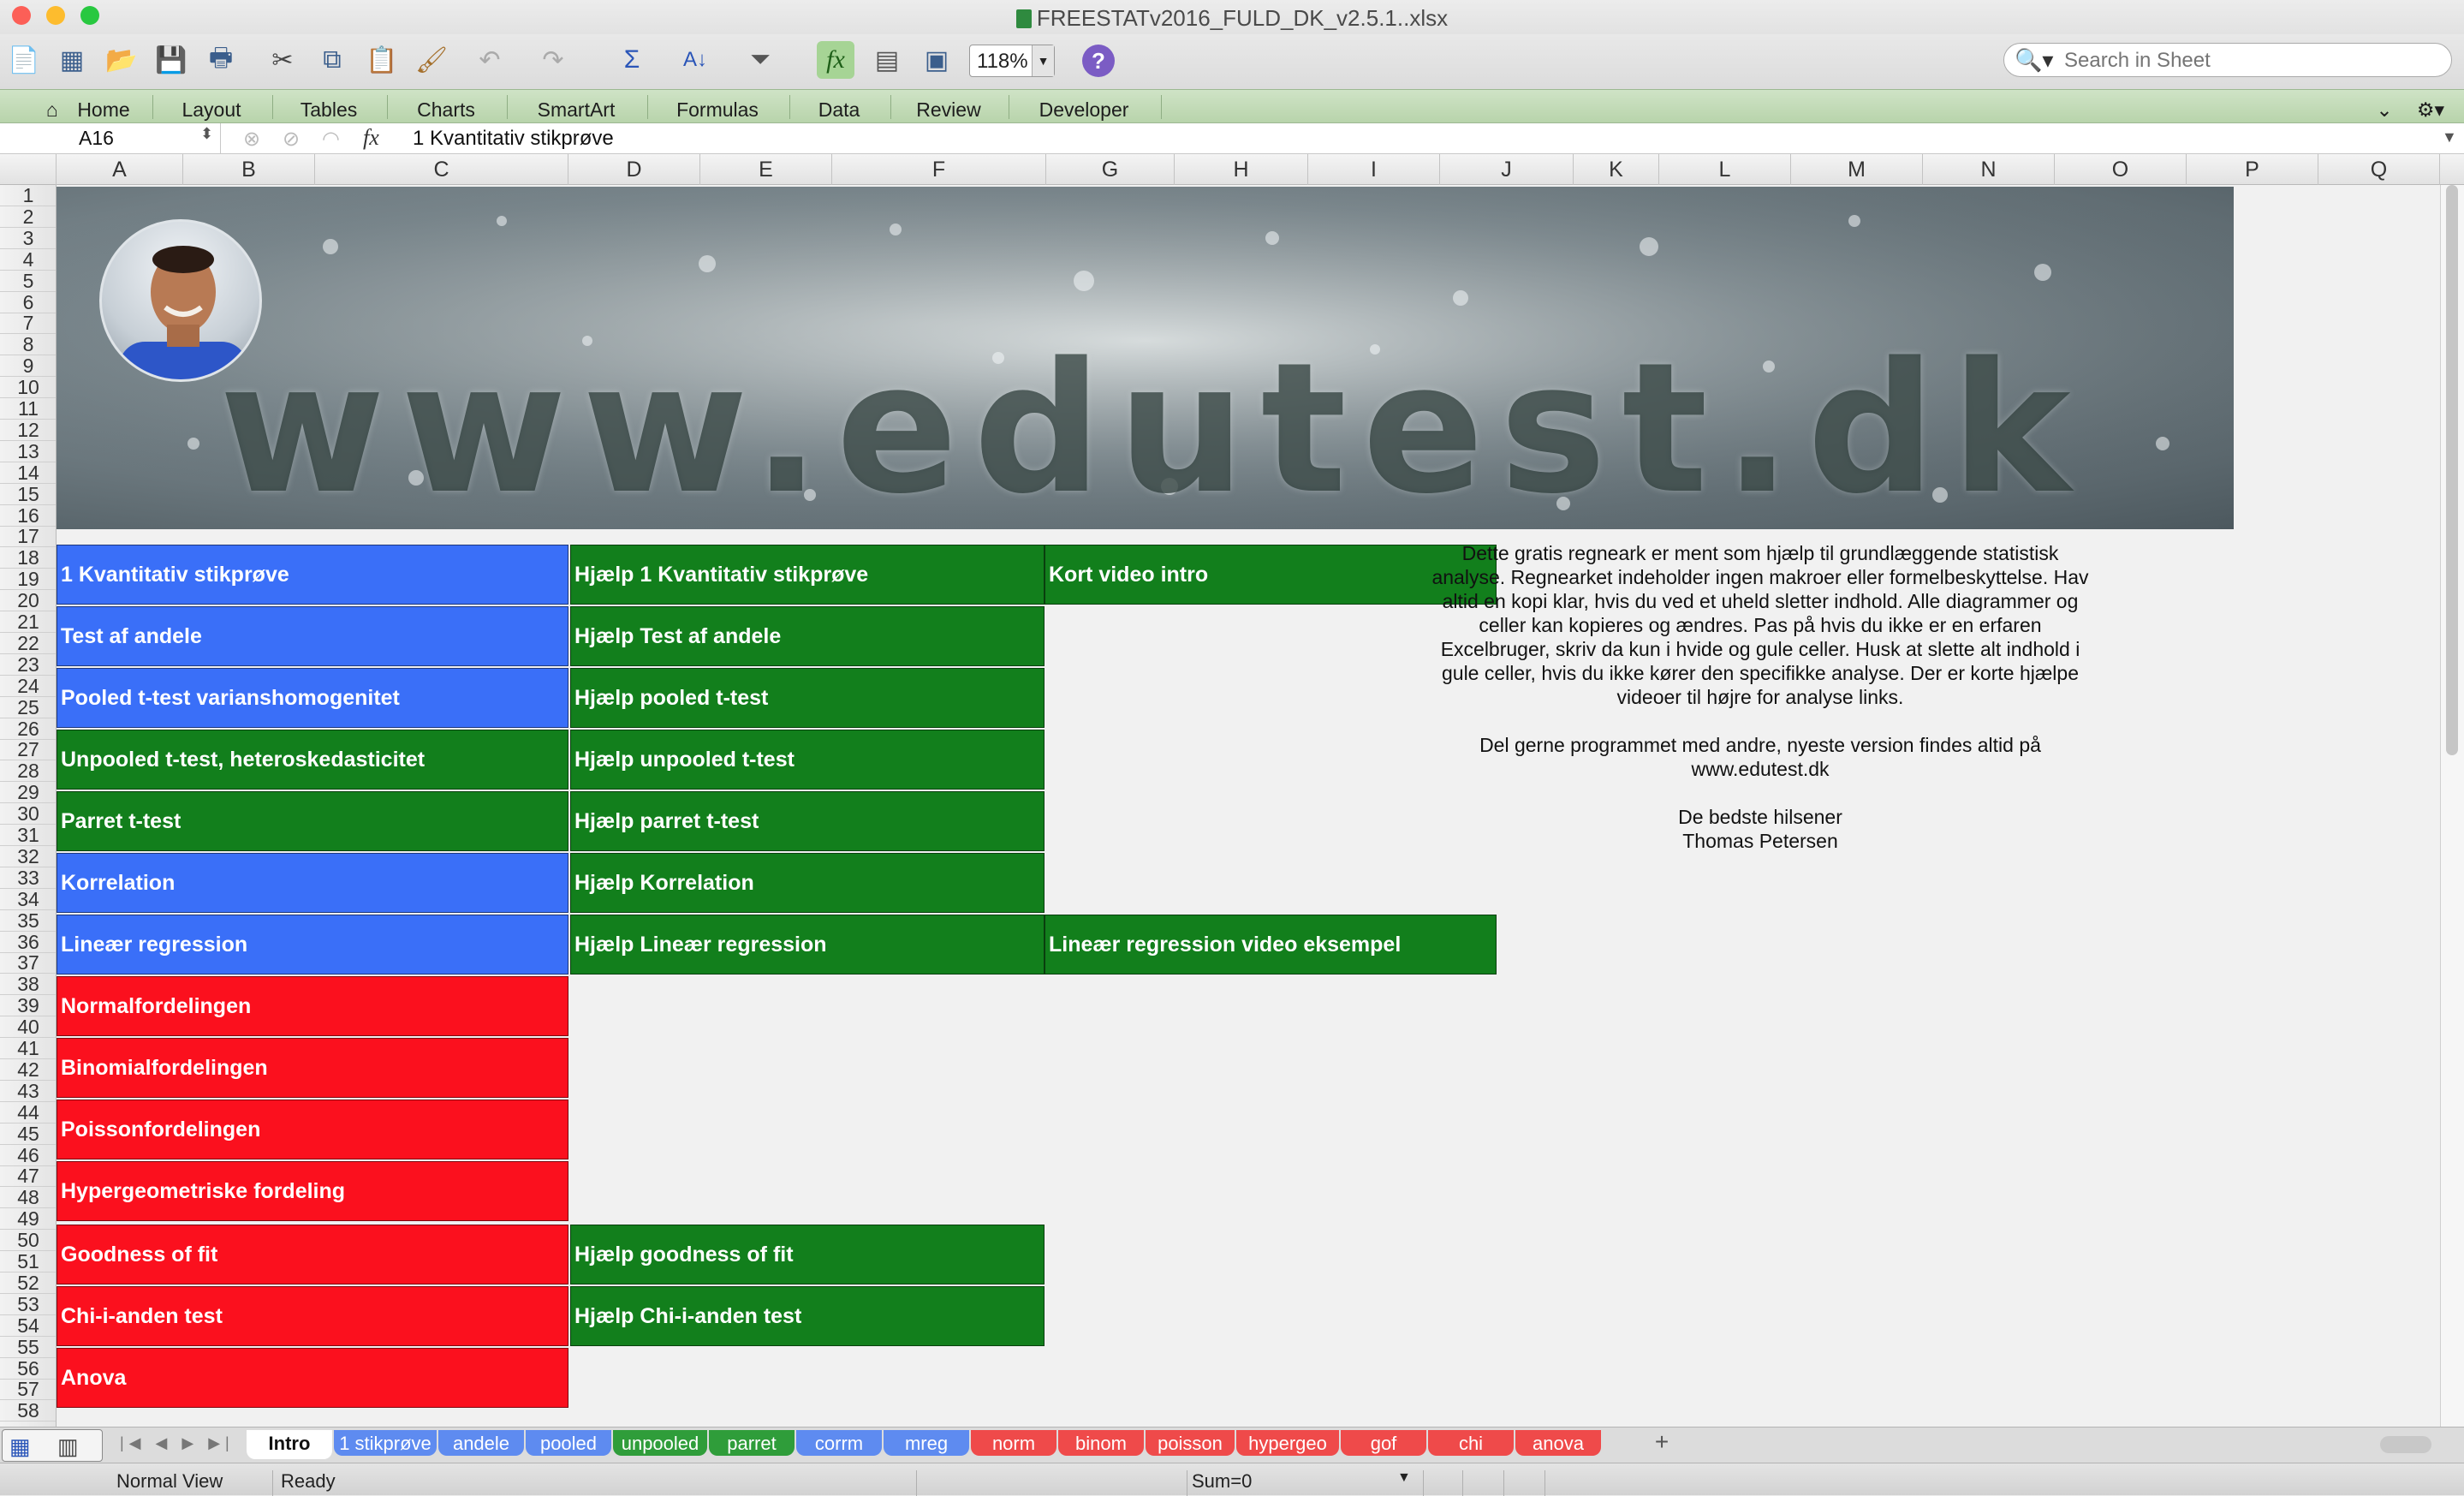 The height and width of the screenshot is (1496, 2464). Describe the element at coordinates (28, 1411) in the screenshot. I see `row-header: 58` at that location.